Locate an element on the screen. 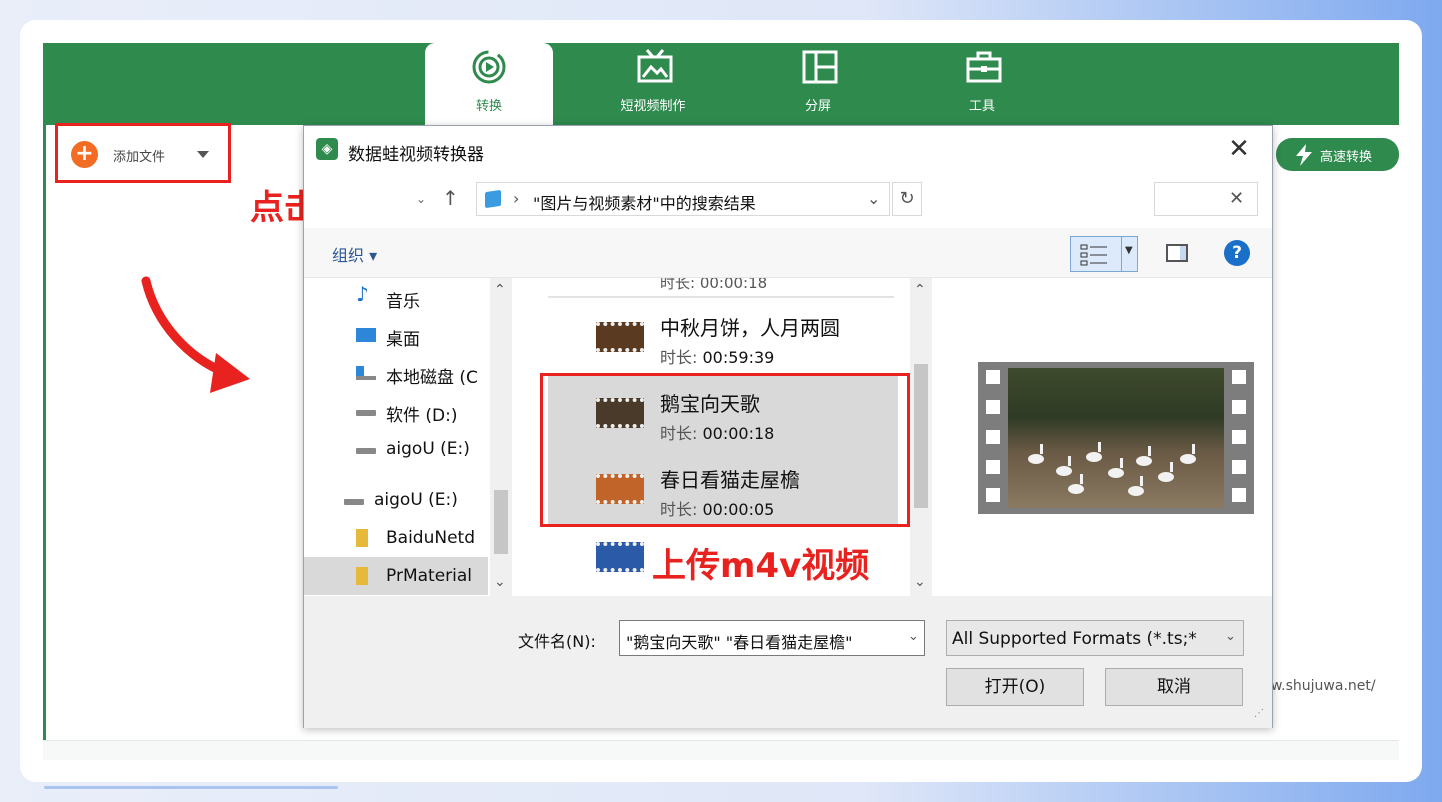 This screenshot has width=1442, height=802. search-results-icon is located at coordinates (493, 199).